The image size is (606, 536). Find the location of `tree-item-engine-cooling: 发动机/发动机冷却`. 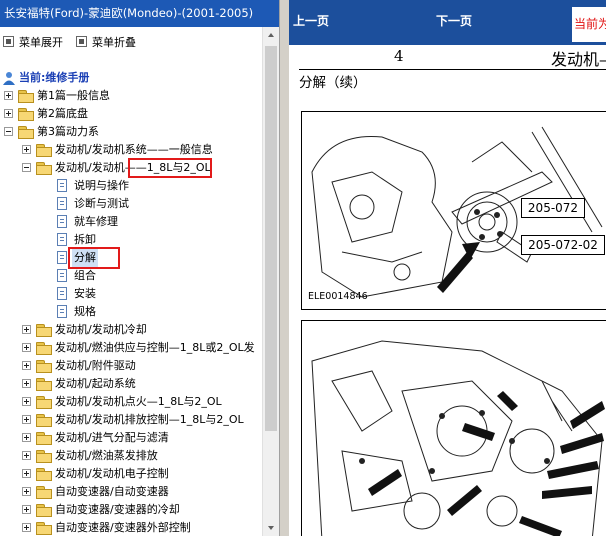

tree-item-engine-cooling: 发动机/发动机冷却 is located at coordinates (131, 330).